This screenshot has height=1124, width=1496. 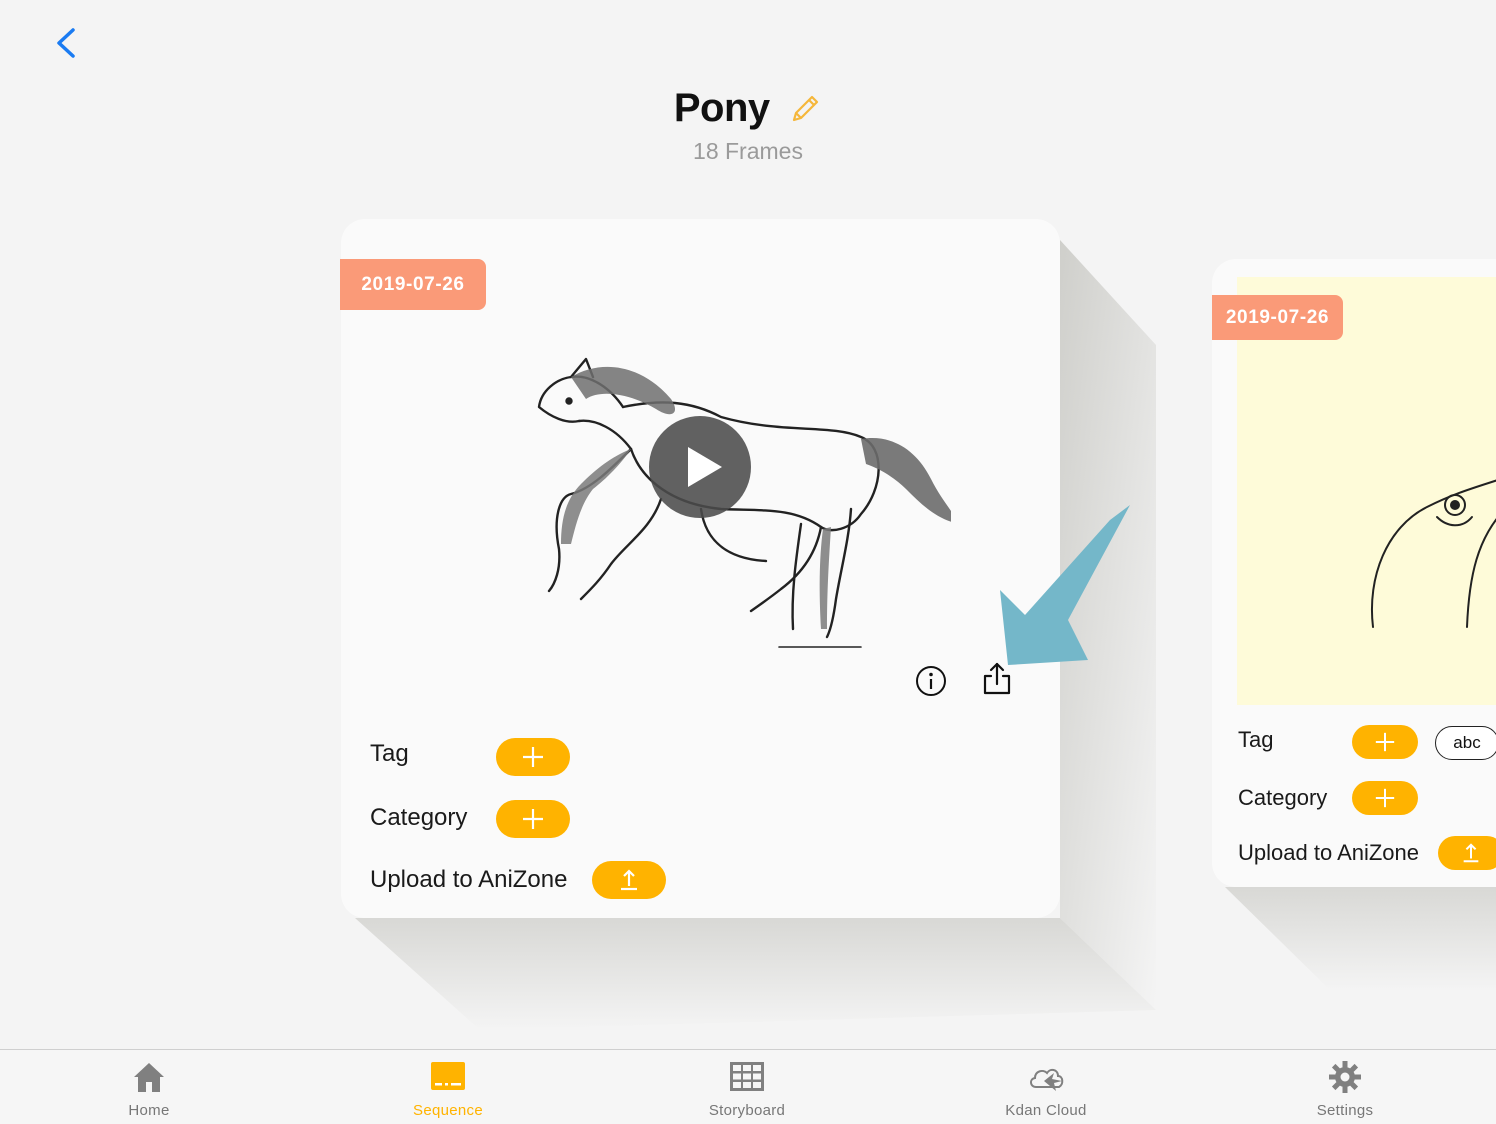 I want to click on tab-storyboard: Storyboard, so click(x=747, y=1087).